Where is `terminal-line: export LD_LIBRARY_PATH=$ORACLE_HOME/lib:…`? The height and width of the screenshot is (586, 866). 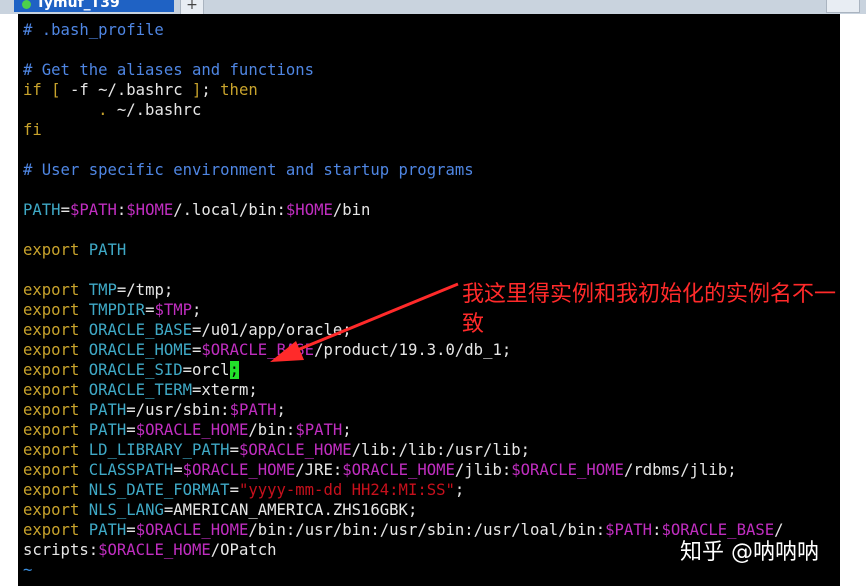 terminal-line: export LD_LIBRARY_PATH=$ORACLE_HOME/lib:… is located at coordinates (403, 450).